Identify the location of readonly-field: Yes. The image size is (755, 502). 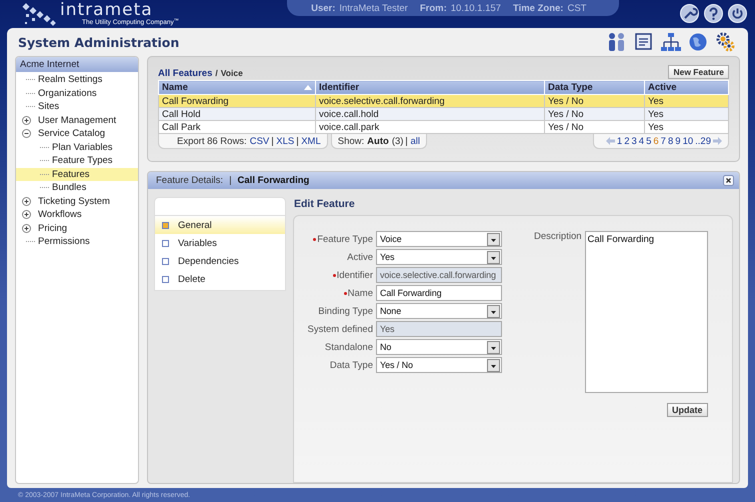
(439, 329).